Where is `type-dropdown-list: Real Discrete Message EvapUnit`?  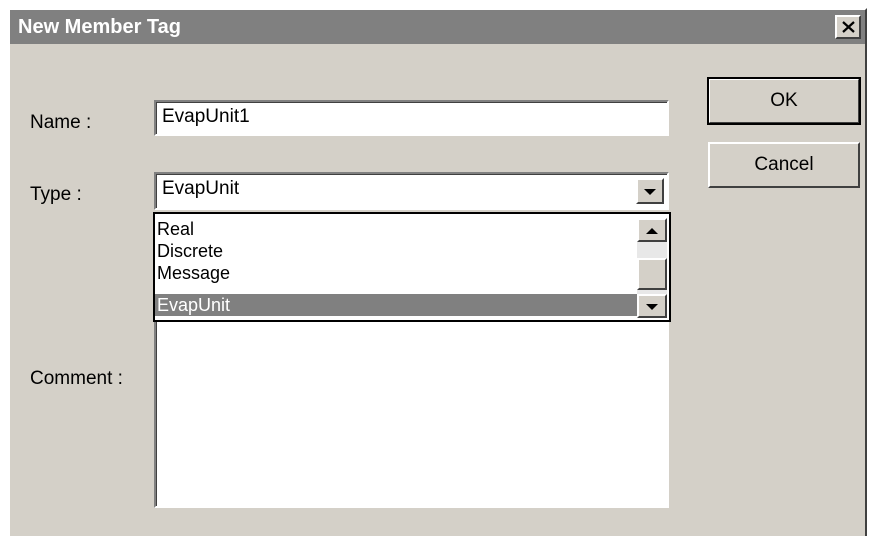 type-dropdown-list: Real Discrete Message EvapUnit is located at coordinates (412, 267).